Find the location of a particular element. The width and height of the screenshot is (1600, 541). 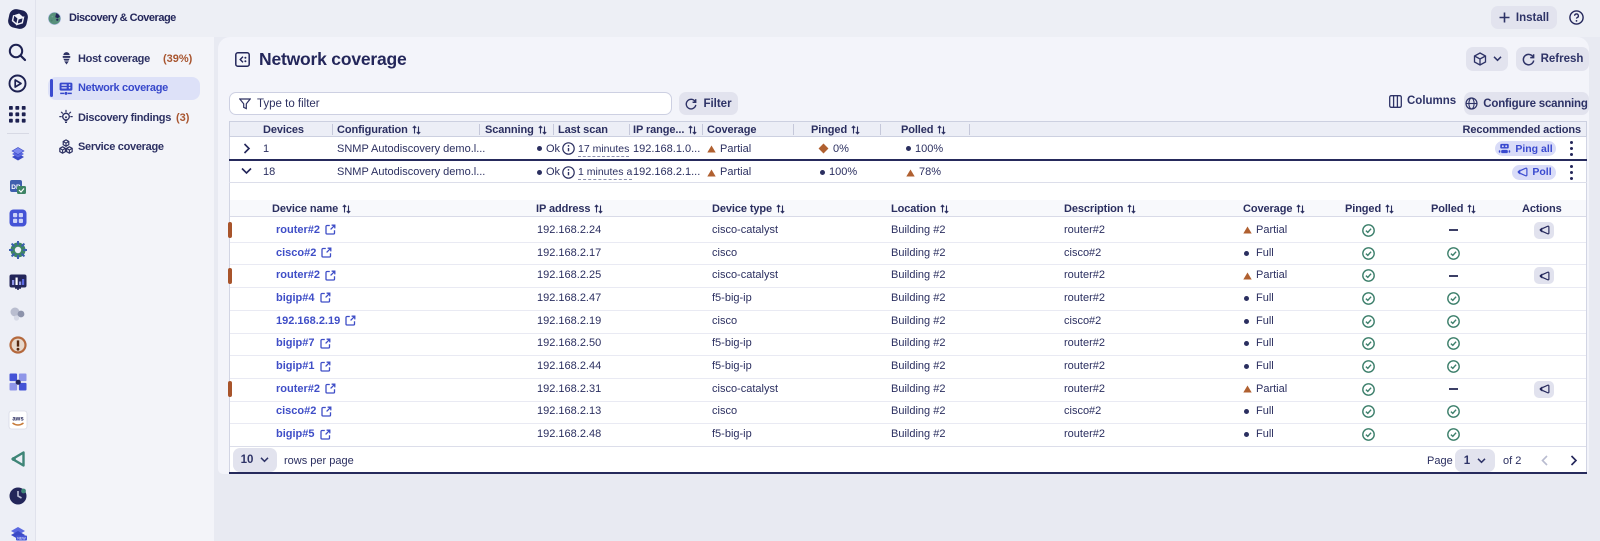

svg-text: NEW is located at coordinates (21, 539).